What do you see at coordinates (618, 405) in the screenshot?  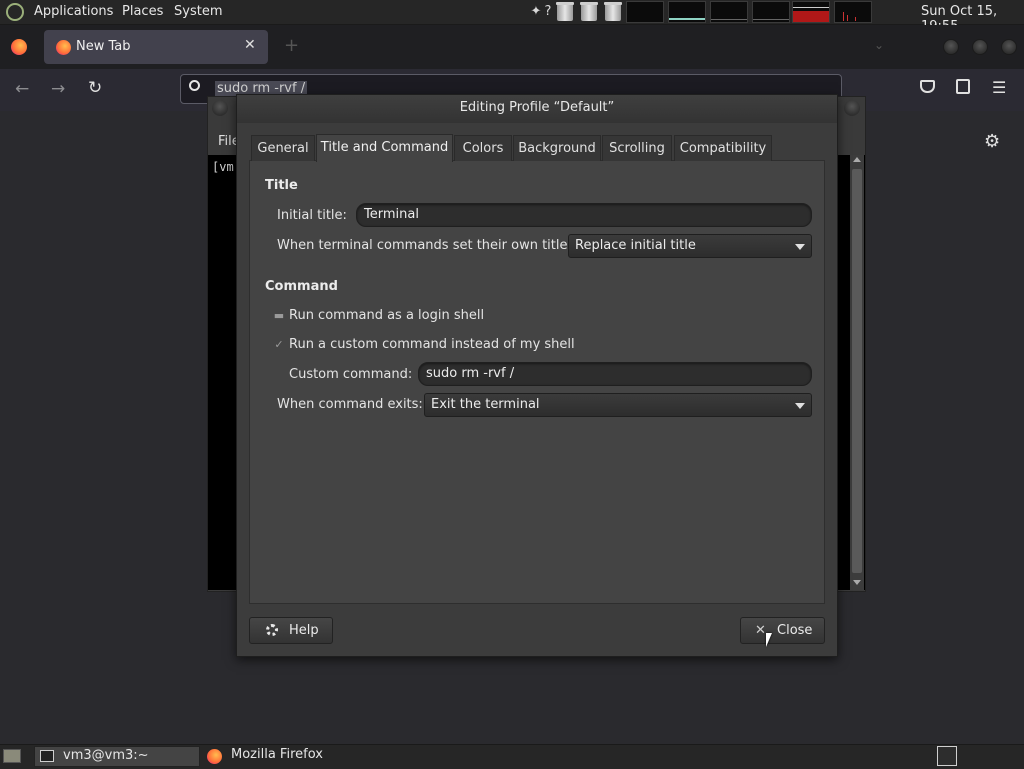 I see `exit-action-dropdown: Exit the terminal` at bounding box center [618, 405].